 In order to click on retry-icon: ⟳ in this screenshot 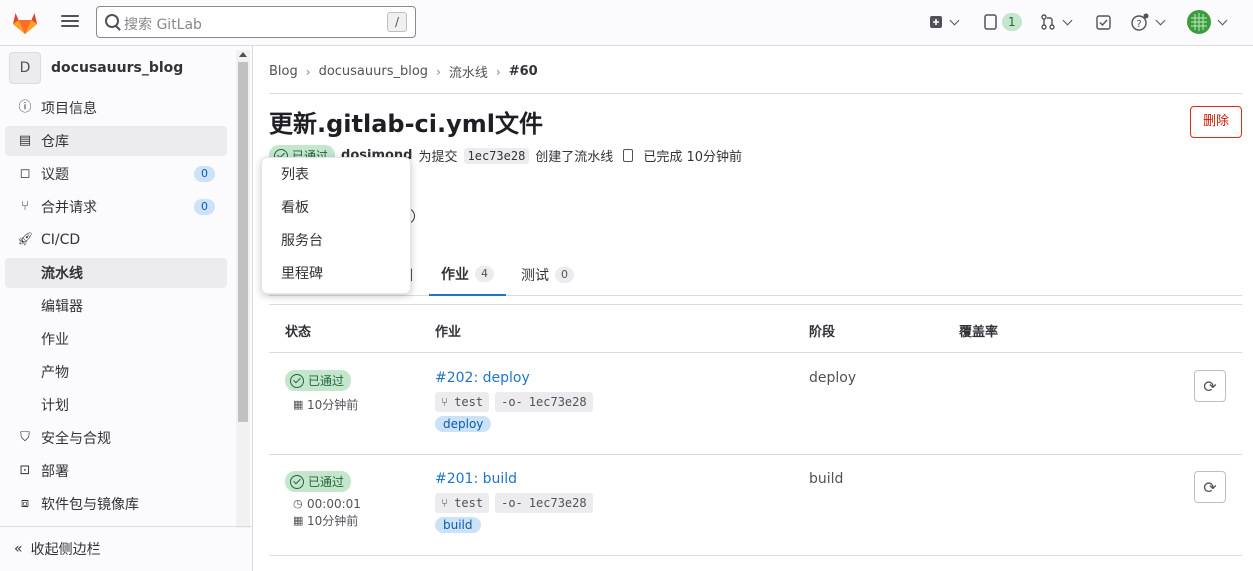, I will do `click(1210, 487)`.